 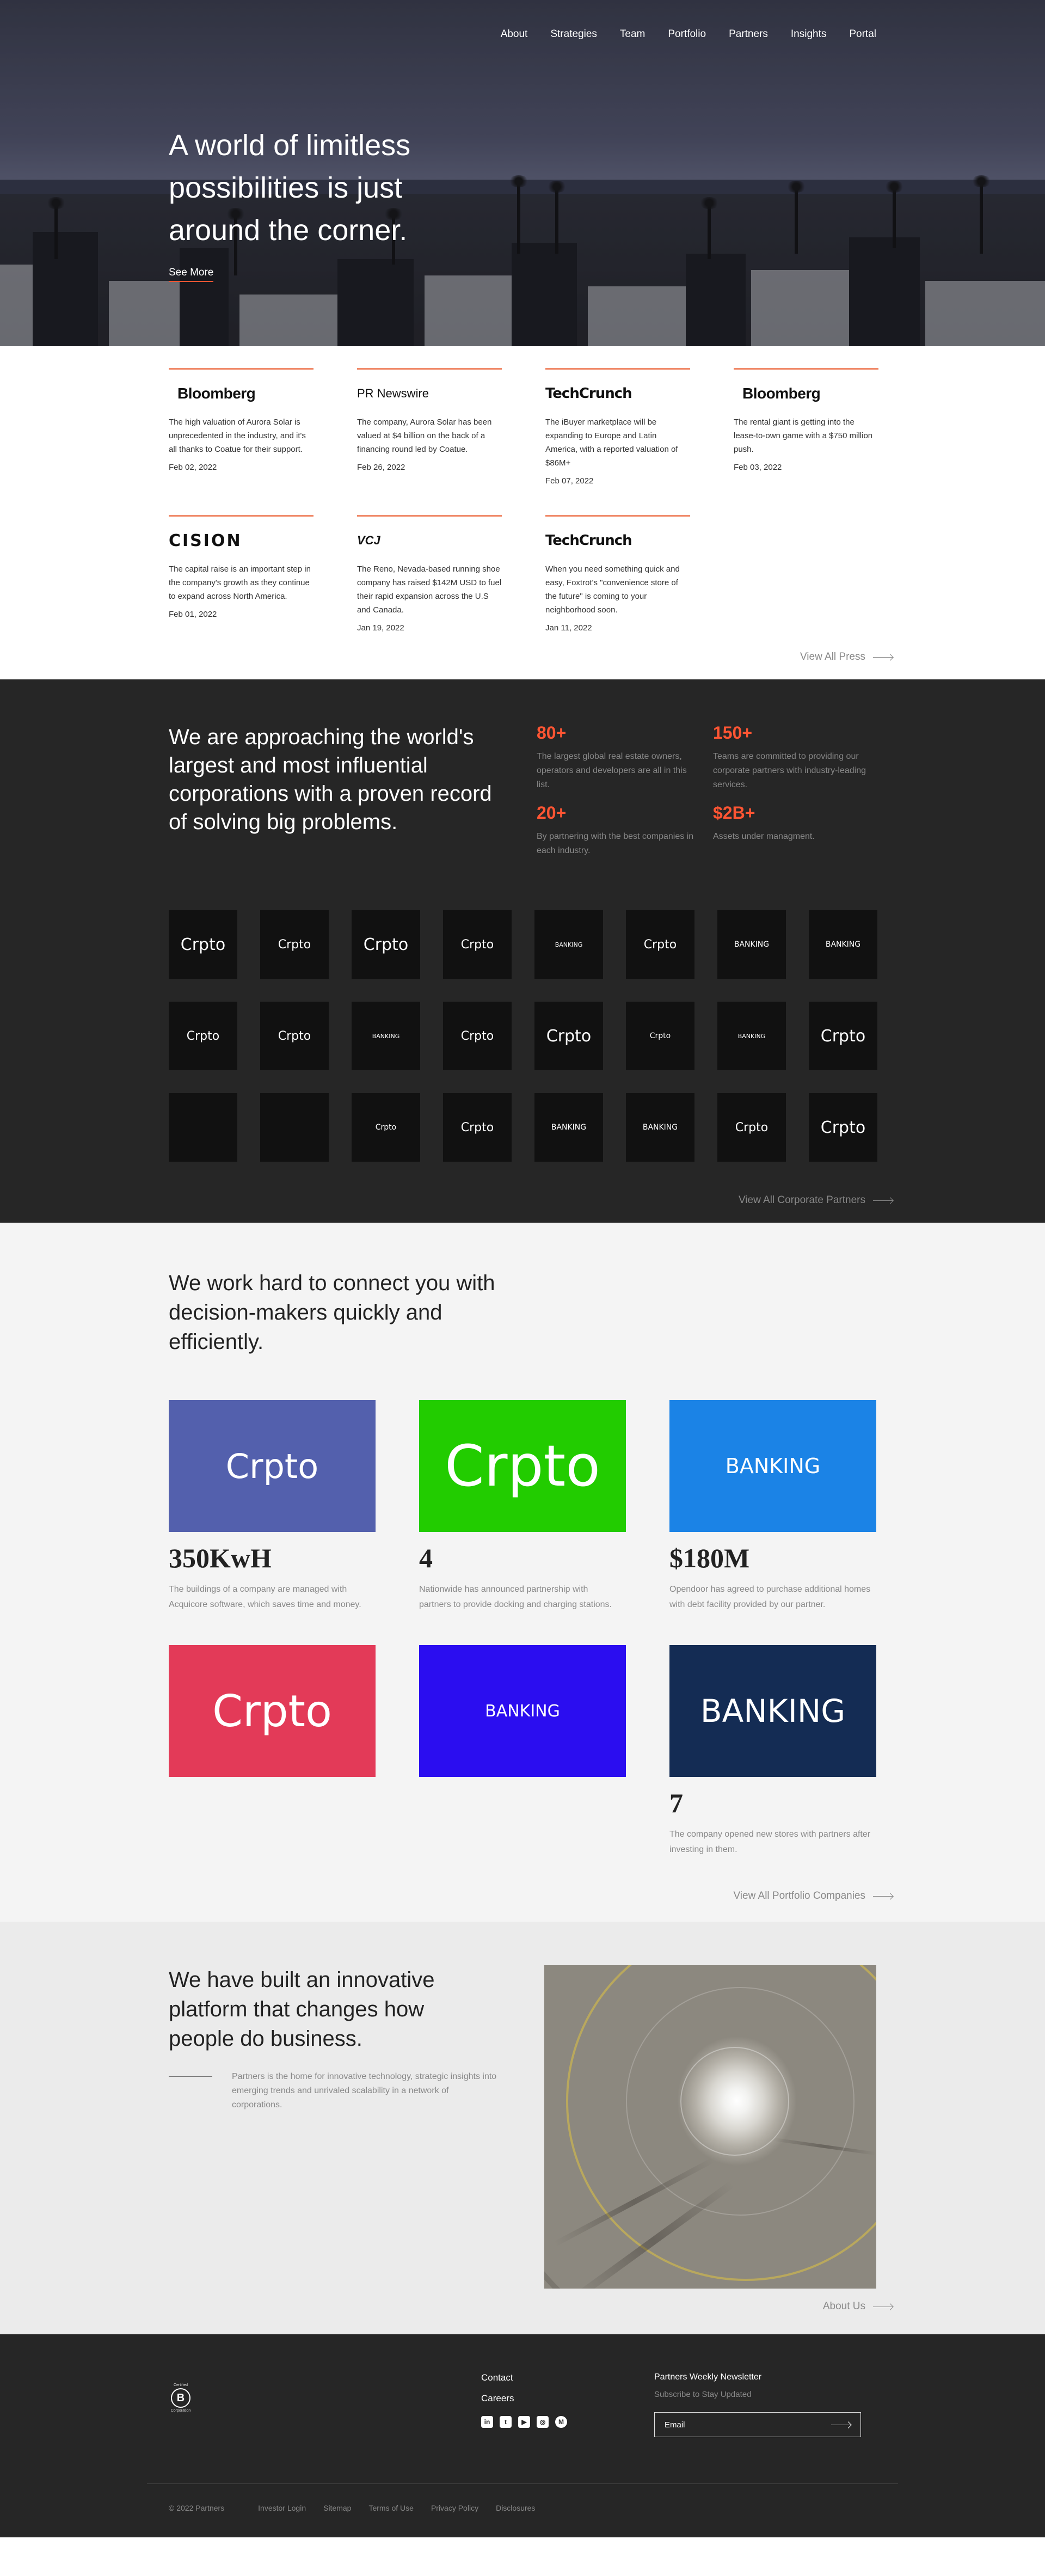 I want to click on nav-insights: Insights, so click(x=808, y=34).